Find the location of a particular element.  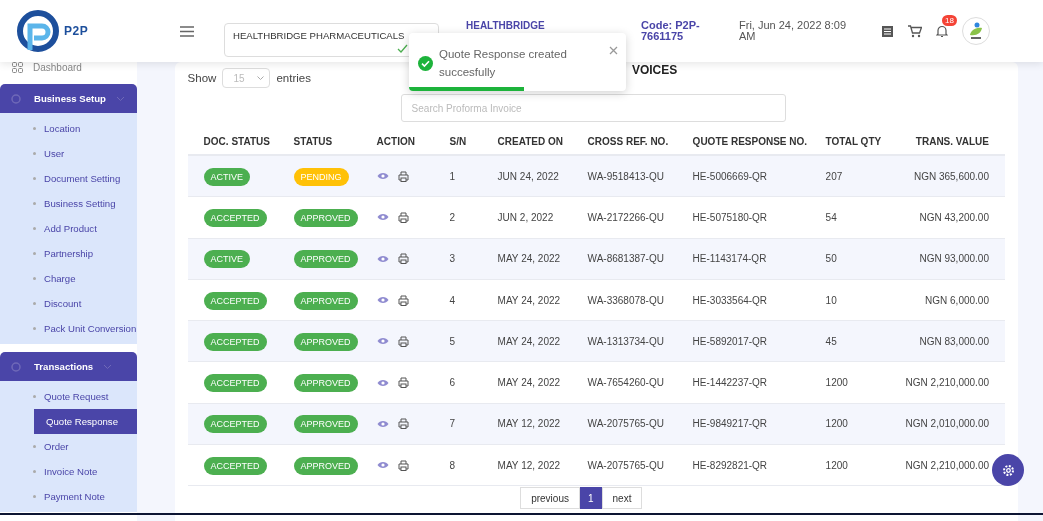

company-name: HEALTHBRIDGE is located at coordinates (506, 25).